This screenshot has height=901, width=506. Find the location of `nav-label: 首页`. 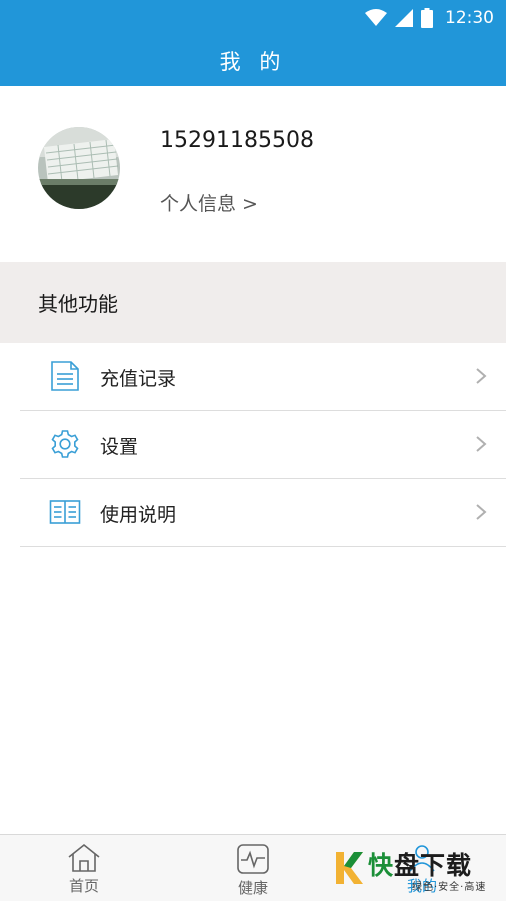

nav-label: 首页 is located at coordinates (83, 886).